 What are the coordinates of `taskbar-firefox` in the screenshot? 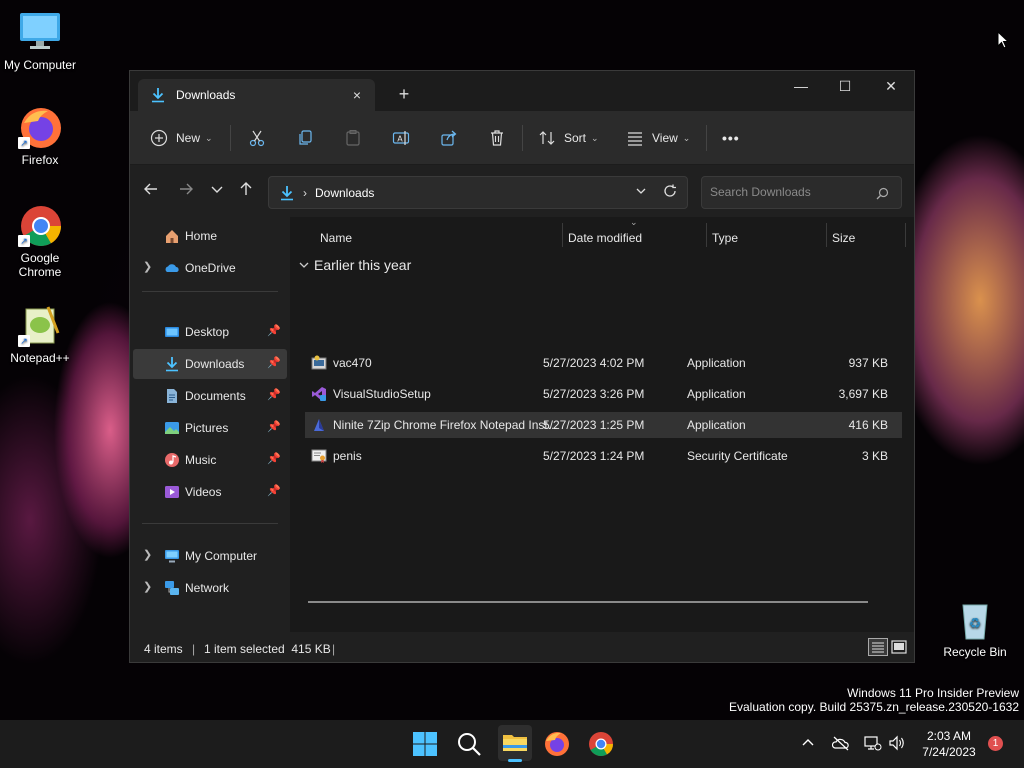 It's located at (557, 744).